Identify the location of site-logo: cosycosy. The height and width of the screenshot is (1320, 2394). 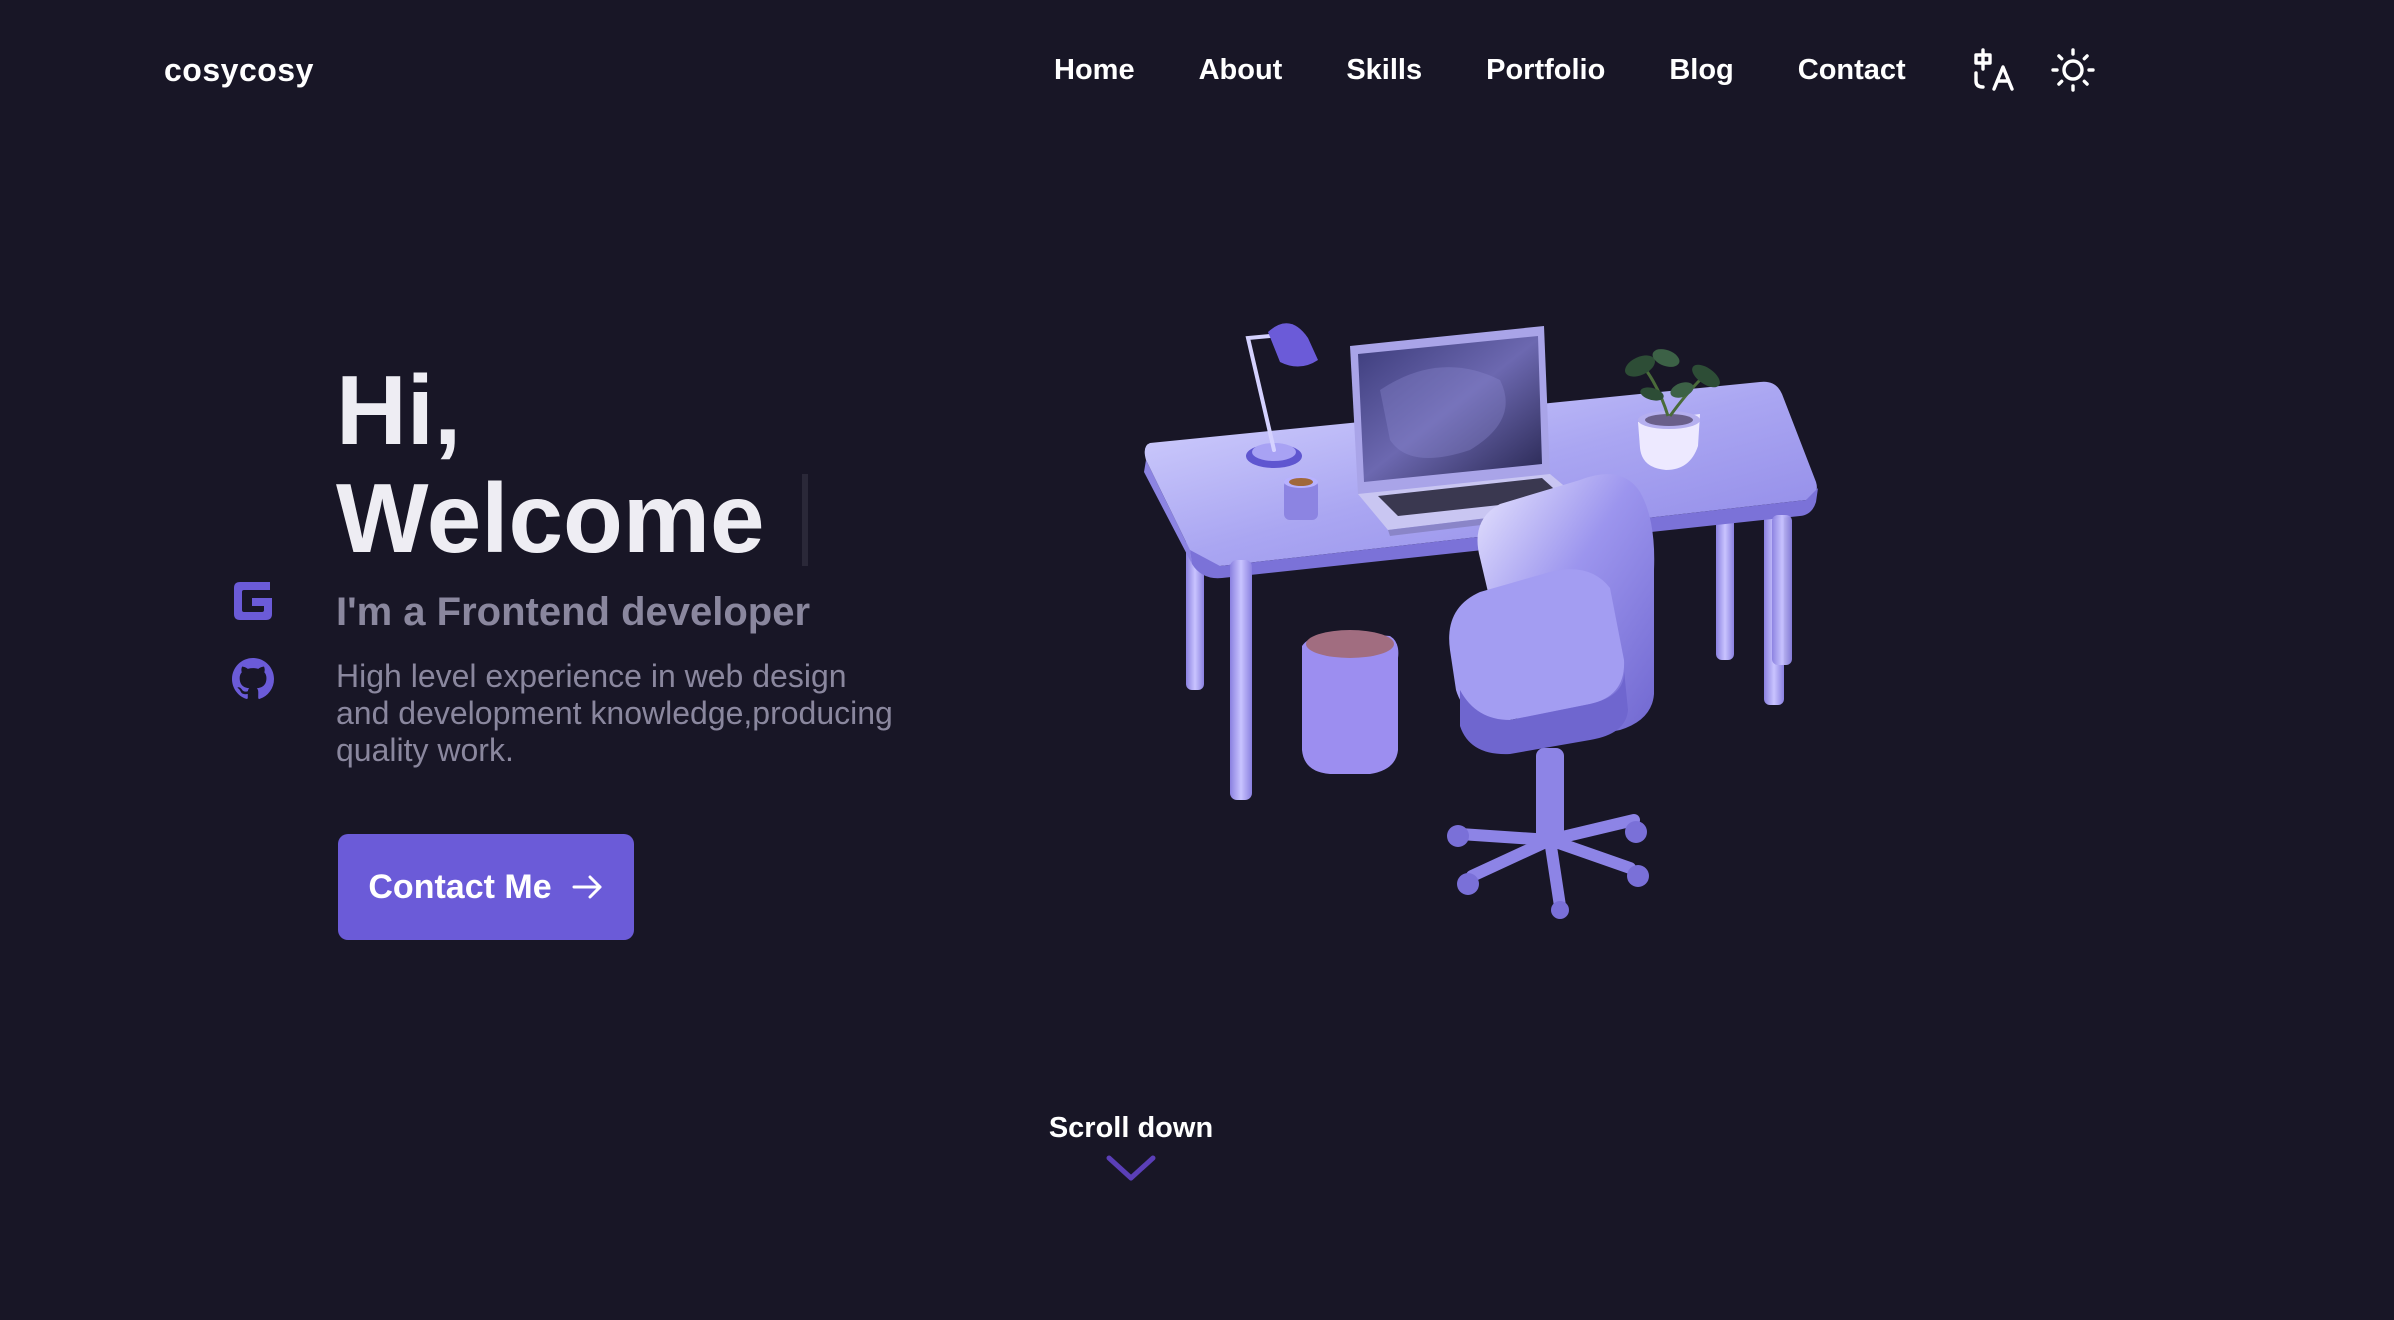
(239, 70).